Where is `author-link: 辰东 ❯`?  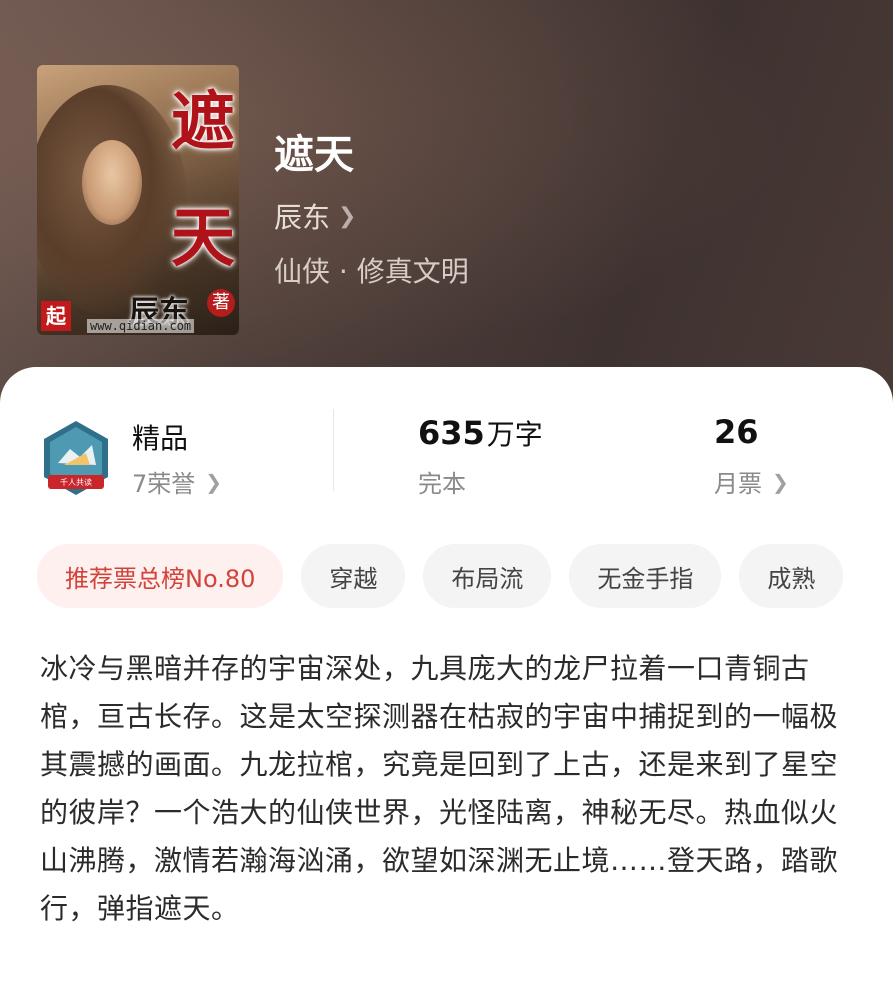
author-link: 辰东 ❯ is located at coordinates (315, 216).